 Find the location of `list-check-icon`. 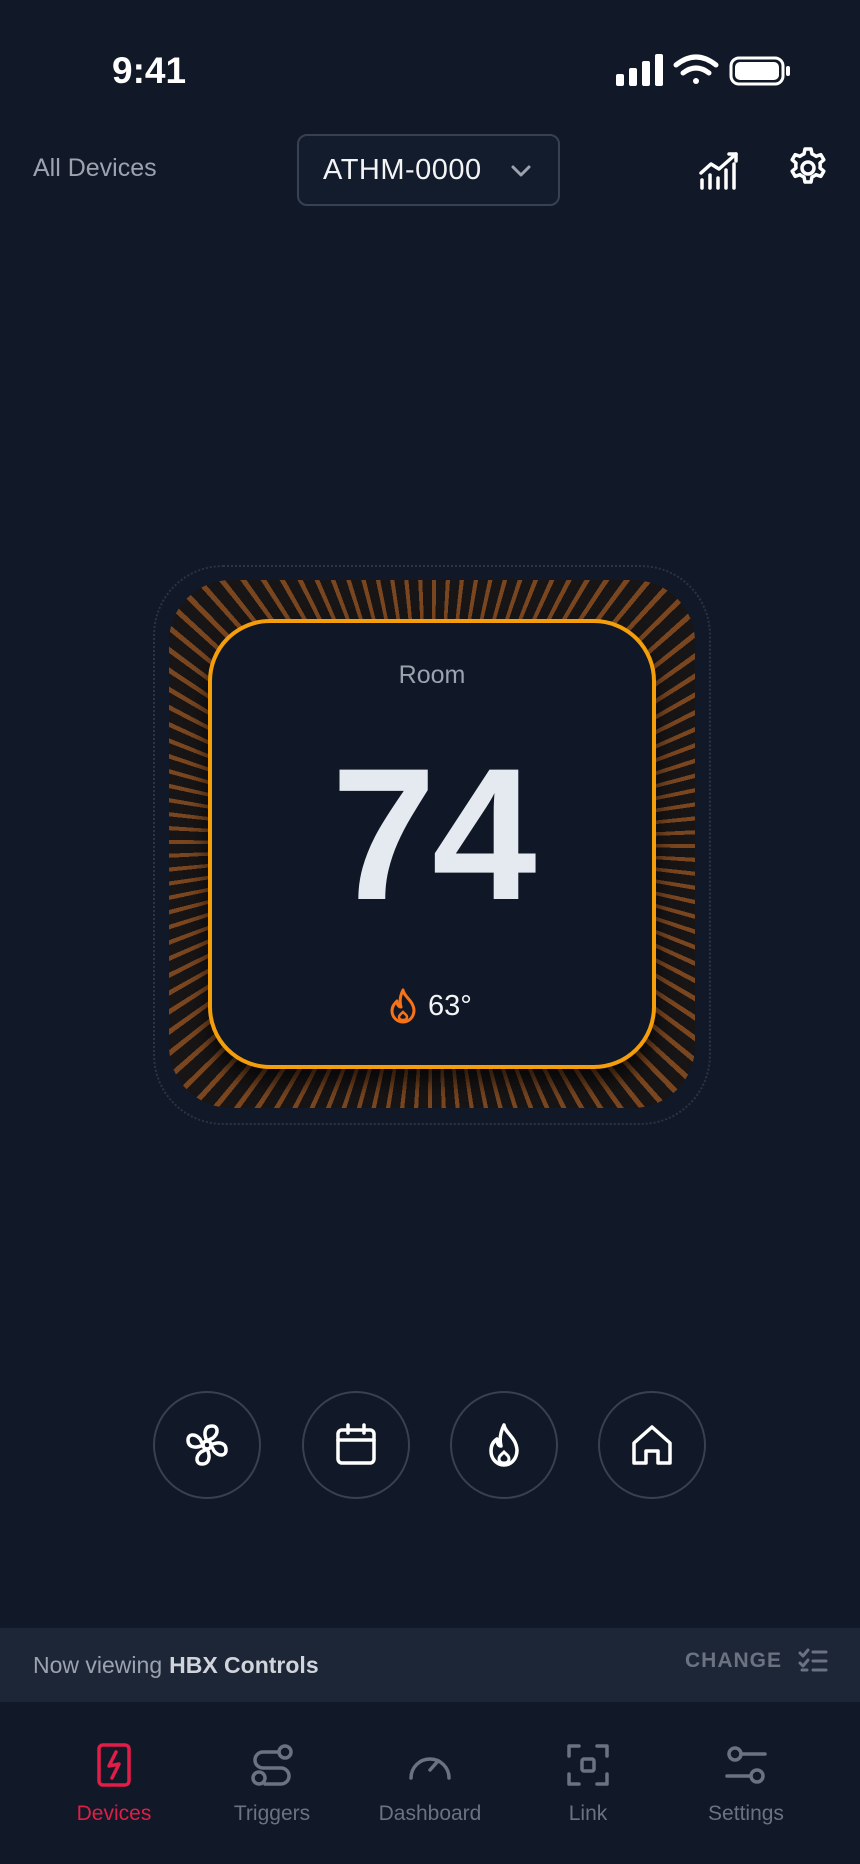

list-check-icon is located at coordinates (813, 1660).